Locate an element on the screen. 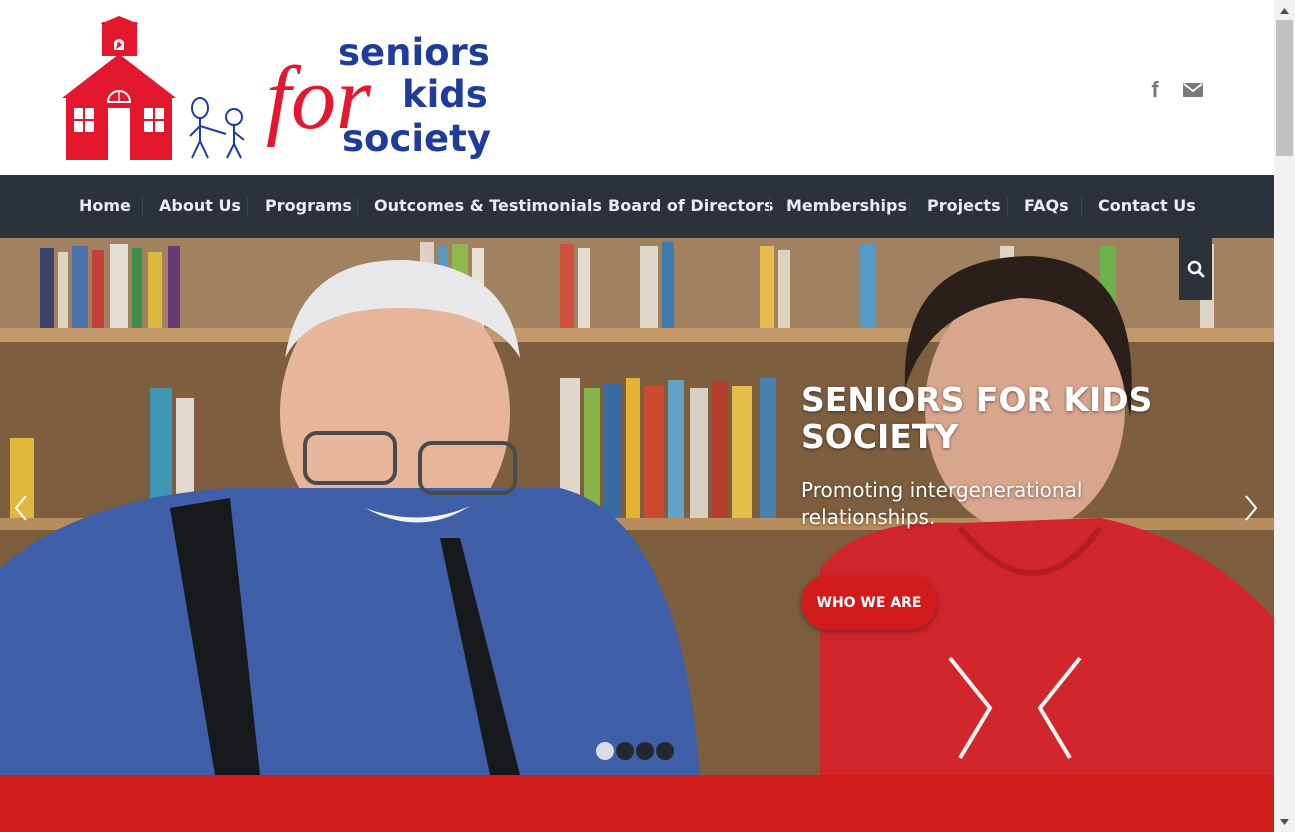 This screenshot has width=1295, height=832. search-button is located at coordinates (1195, 269).